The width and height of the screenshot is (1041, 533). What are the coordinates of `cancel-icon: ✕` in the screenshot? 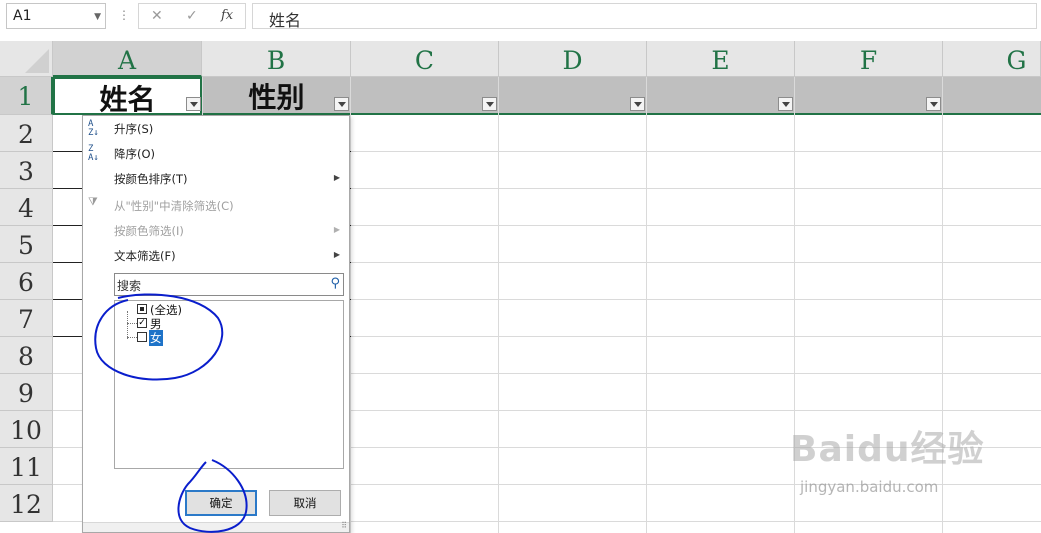 It's located at (157, 16).